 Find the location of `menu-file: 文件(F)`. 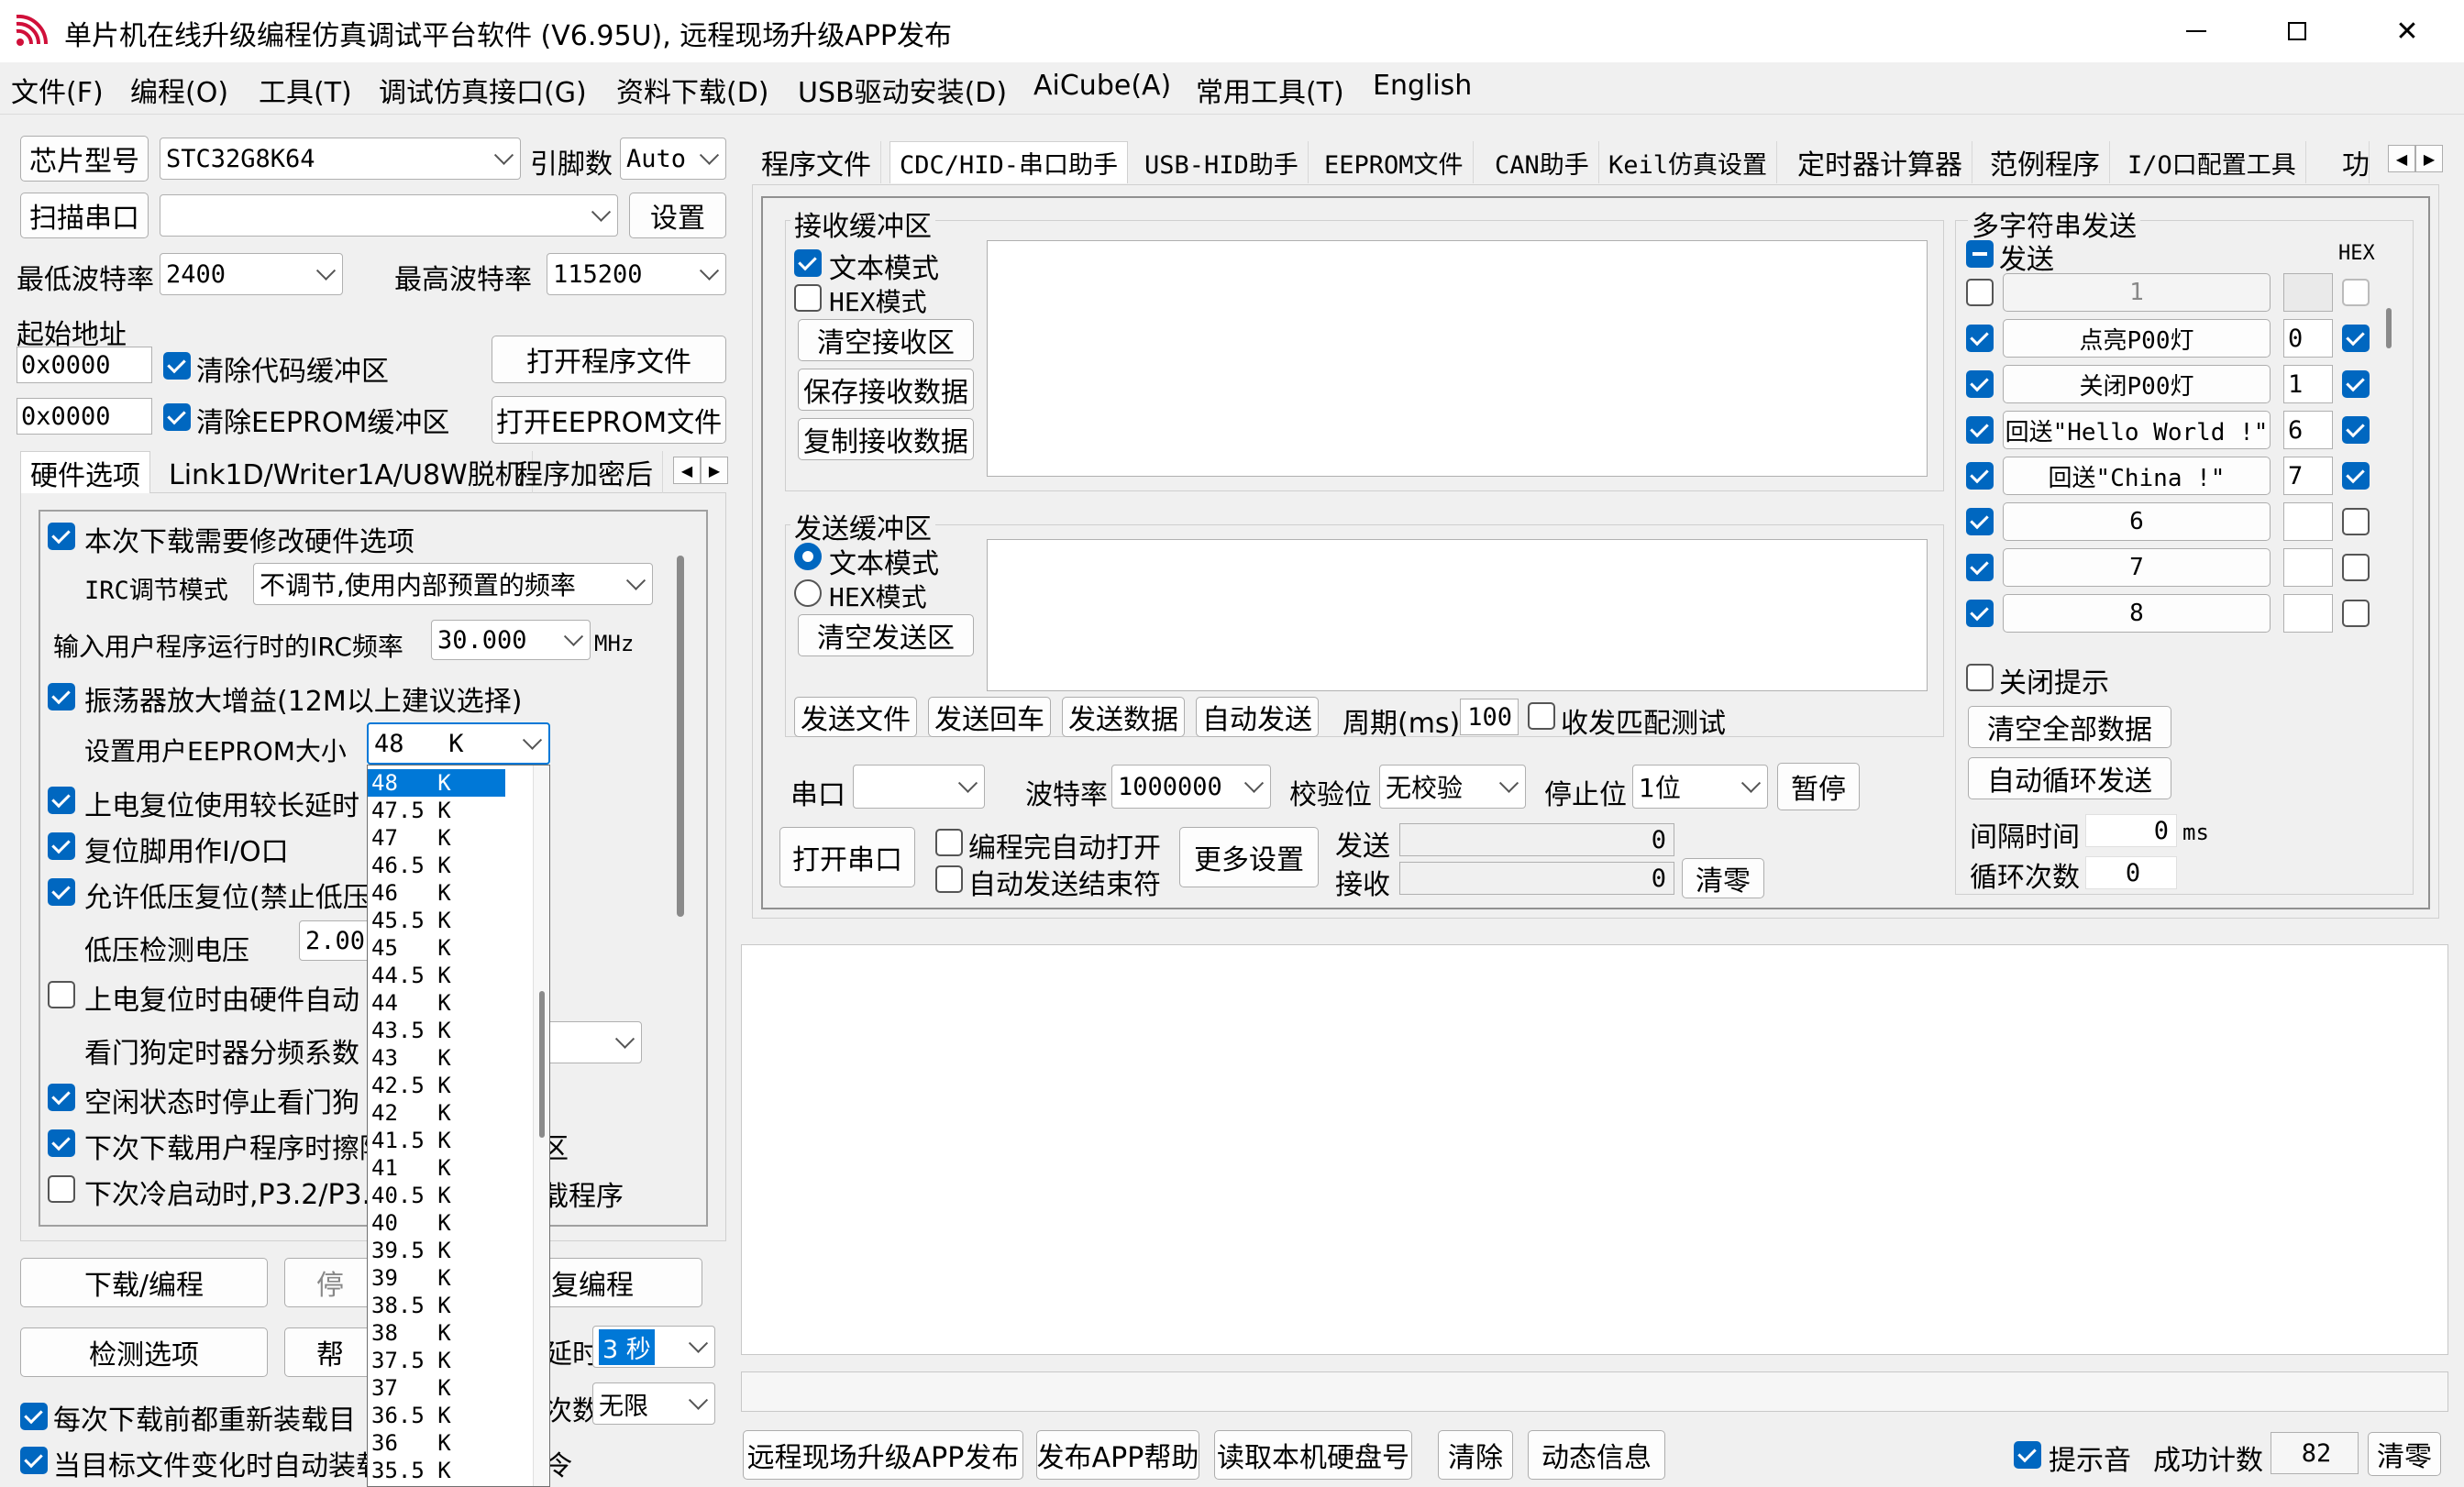

menu-file: 文件(F) is located at coordinates (57, 90).